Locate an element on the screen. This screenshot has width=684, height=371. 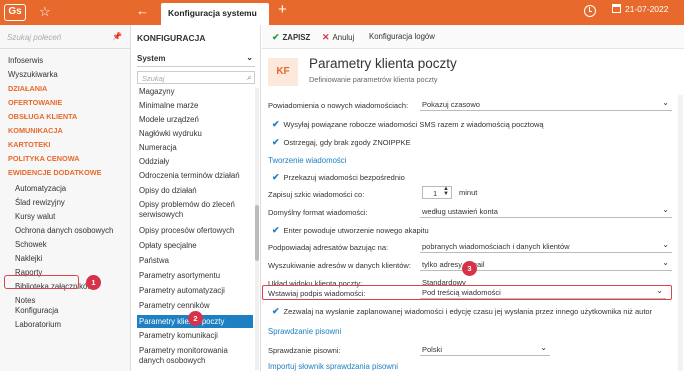
save-button: ✔ ZAPISZ is located at coordinates (291, 37).